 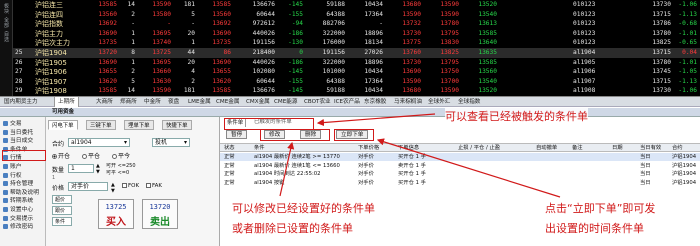 I want to click on quote-cell: 86, so click(x=227, y=52).